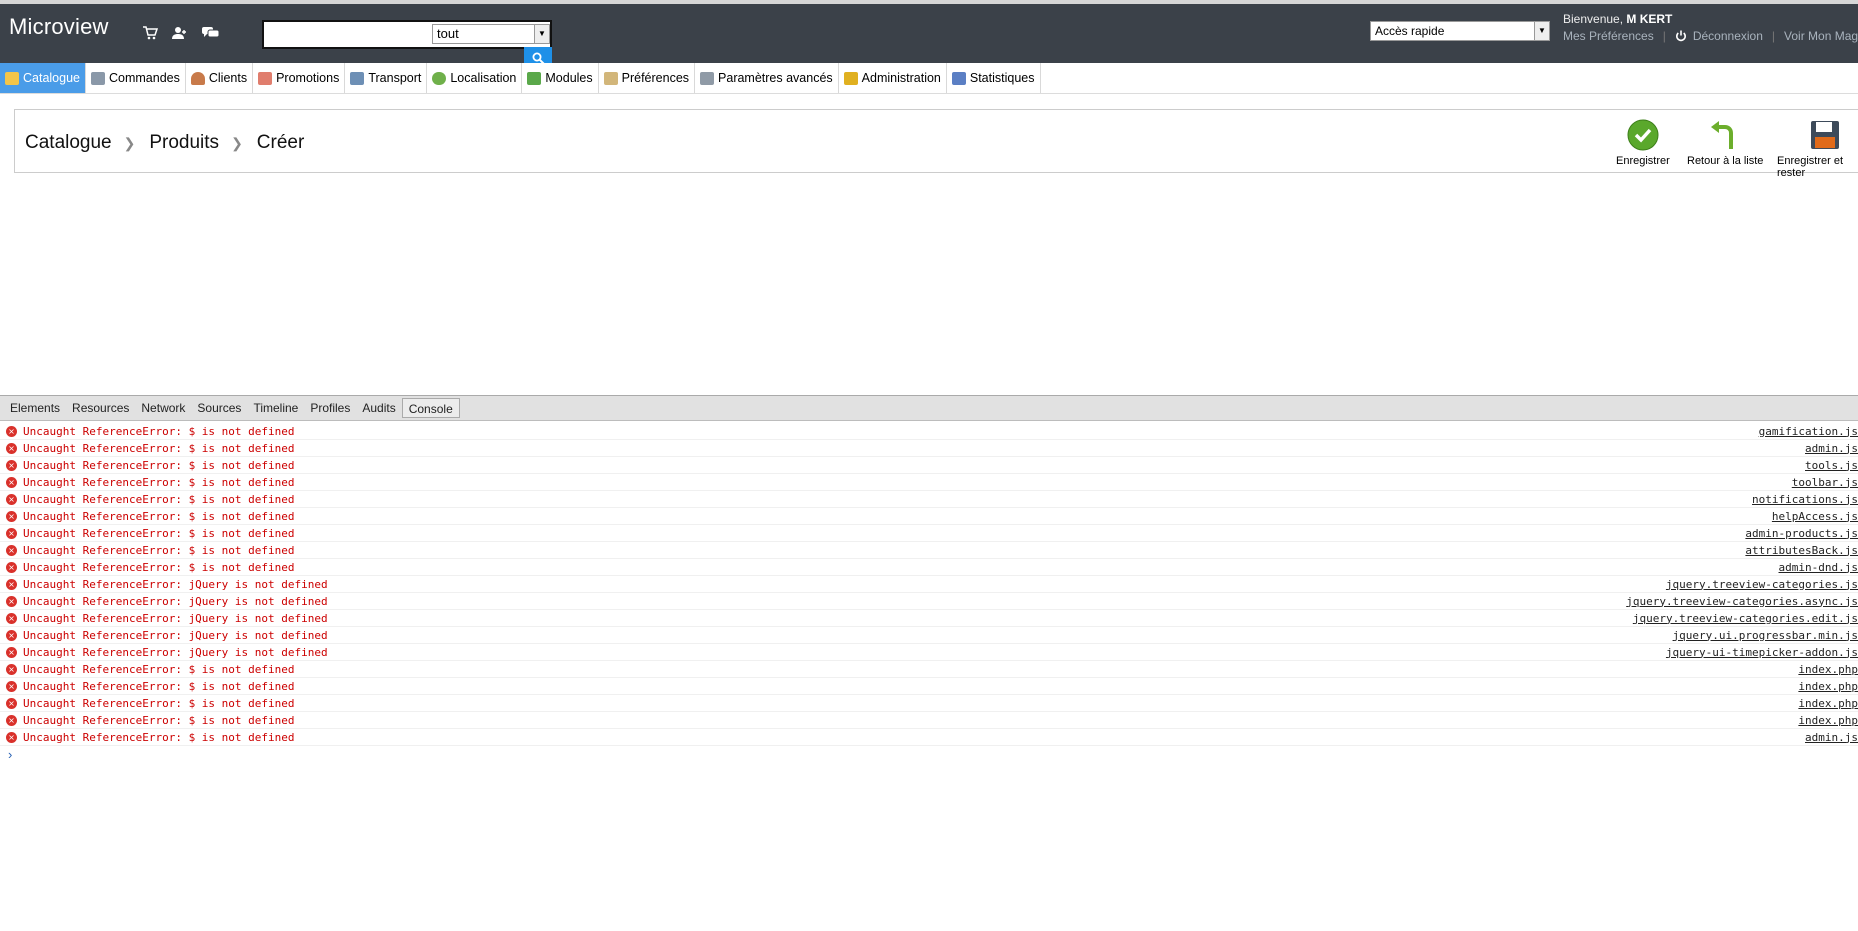  What do you see at coordinates (430, 408) in the screenshot?
I see `tab-console: Console` at bounding box center [430, 408].